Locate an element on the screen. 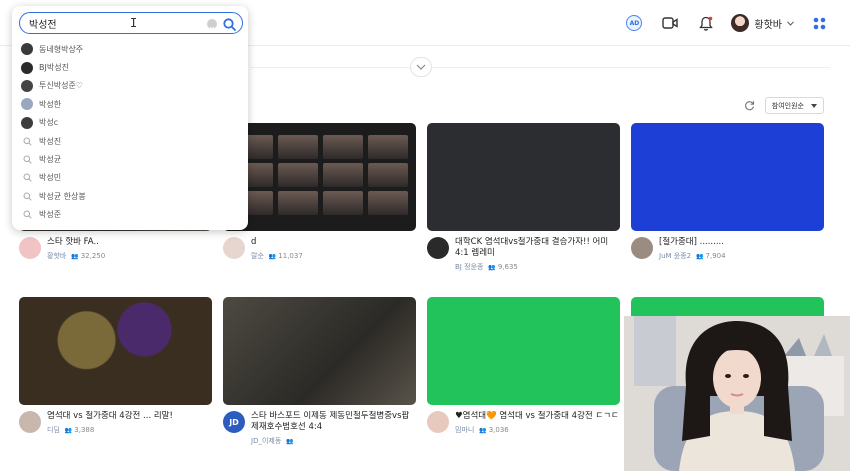  search-suggestion-item: 투신박성준♡ is located at coordinates (131, 86).